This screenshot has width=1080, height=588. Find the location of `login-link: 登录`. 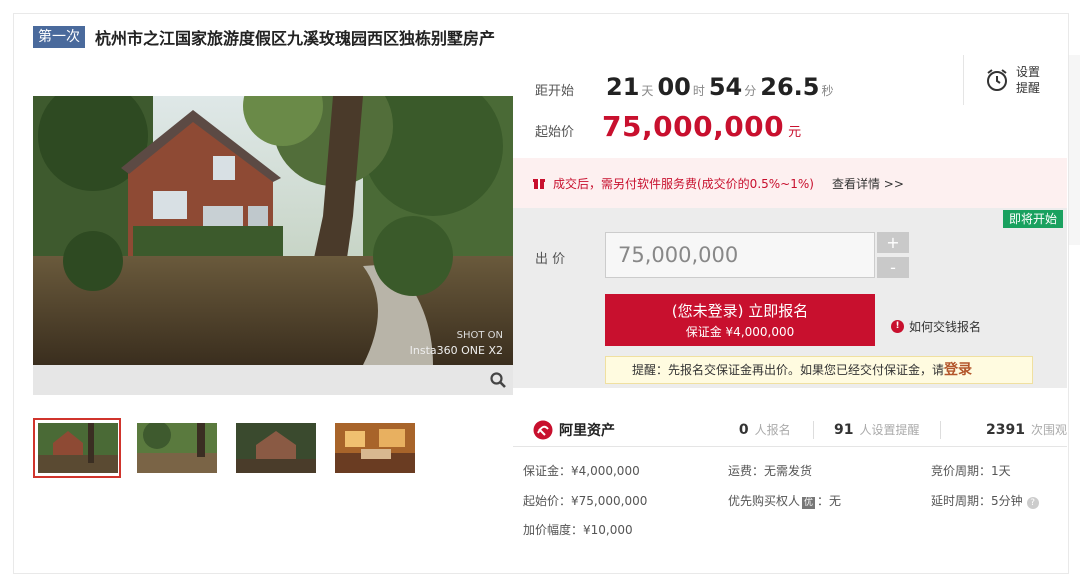

login-link: 登录 is located at coordinates (958, 370).